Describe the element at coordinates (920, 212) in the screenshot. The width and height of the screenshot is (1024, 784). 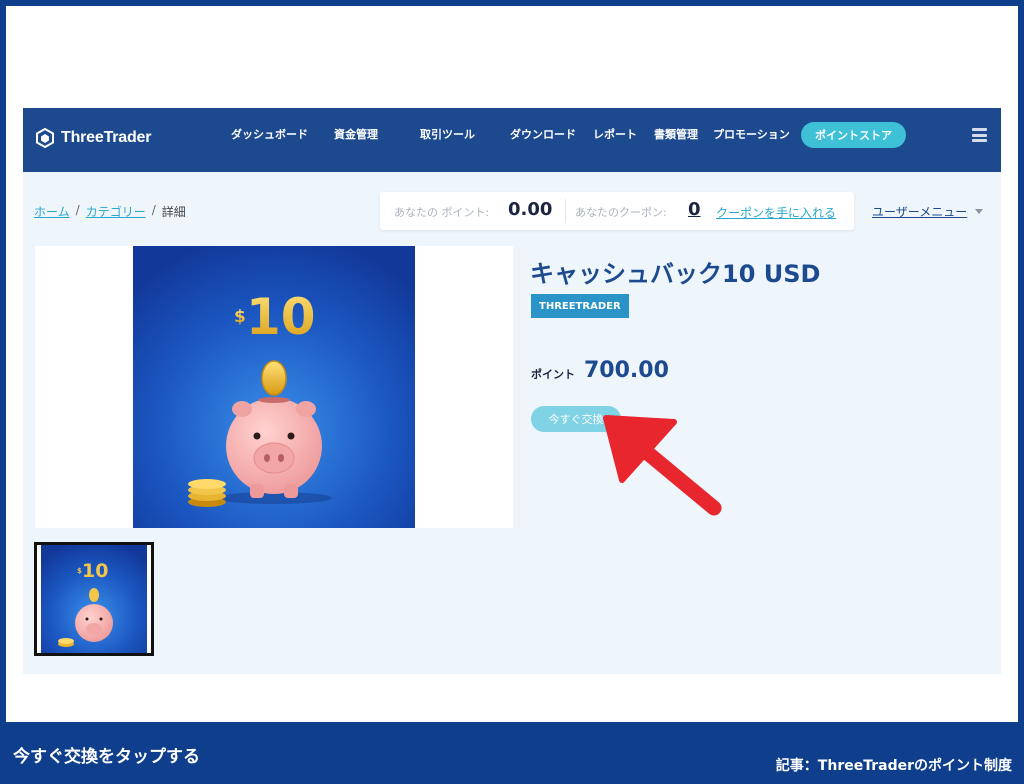
I see `user-menu-label: ユーザーメニュー` at that location.